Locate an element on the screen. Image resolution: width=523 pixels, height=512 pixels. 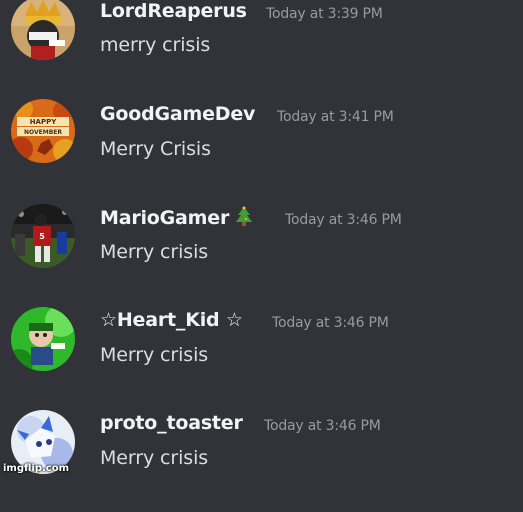
crowned-character-avatar-icon is located at coordinates (43, 30).